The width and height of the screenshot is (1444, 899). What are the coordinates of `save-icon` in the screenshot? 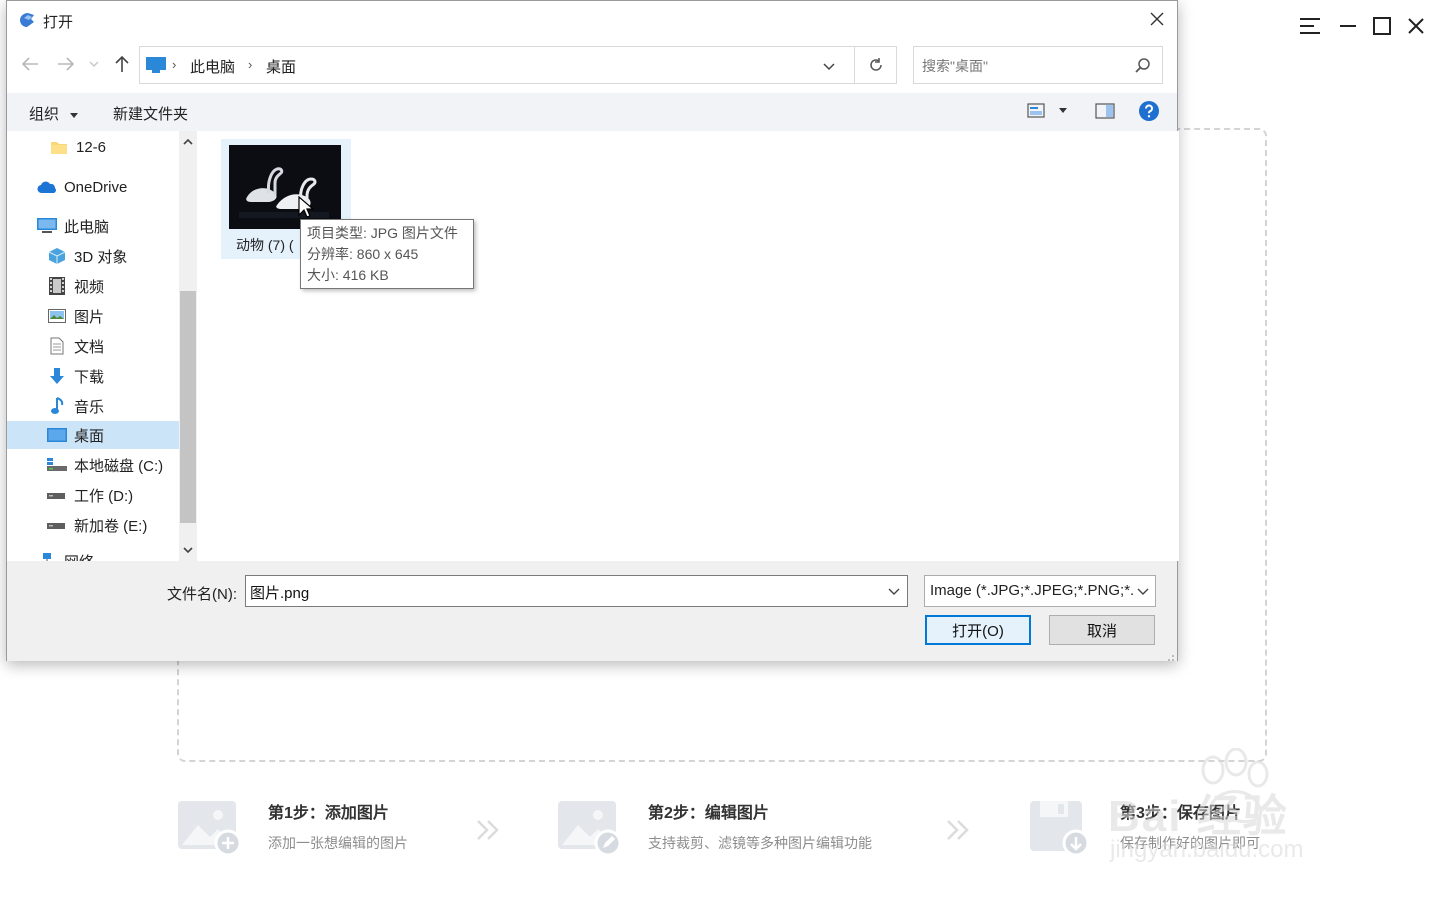 It's located at (1063, 827).